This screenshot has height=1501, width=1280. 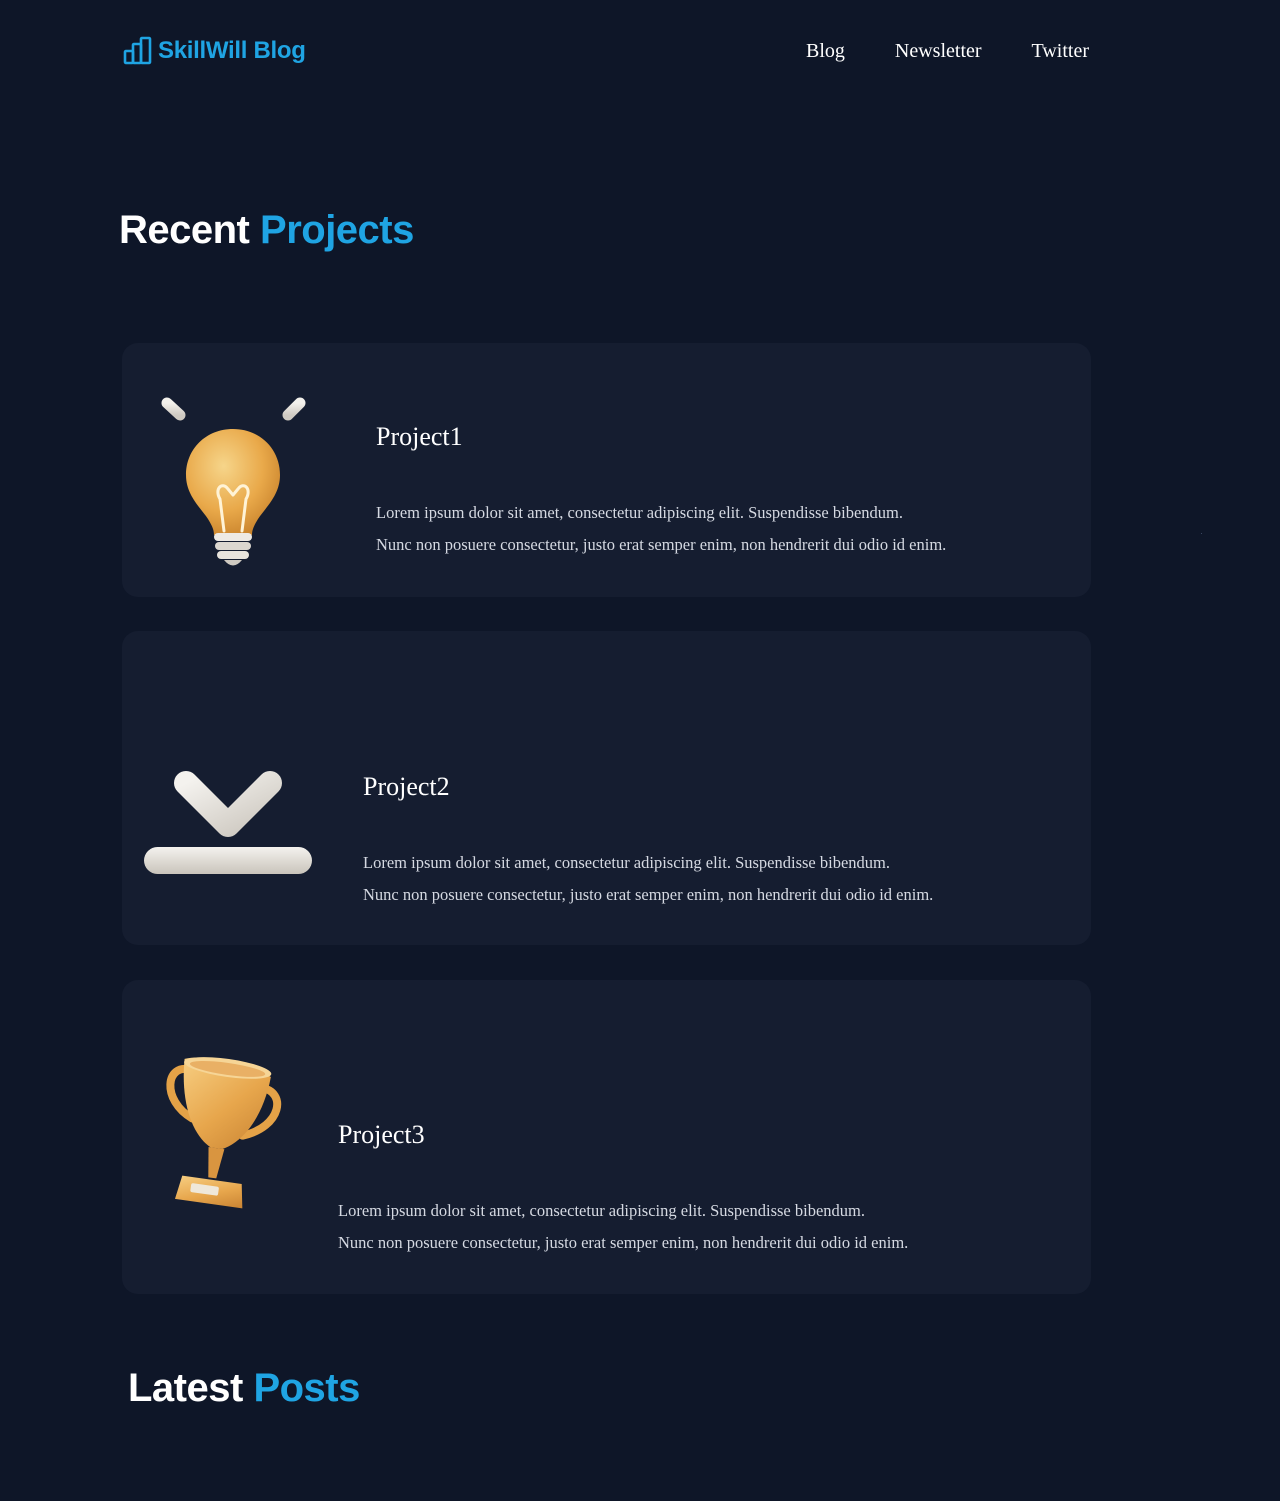 I want to click on brand-logo-link: SkillWill Blog, so click(x=214, y=50).